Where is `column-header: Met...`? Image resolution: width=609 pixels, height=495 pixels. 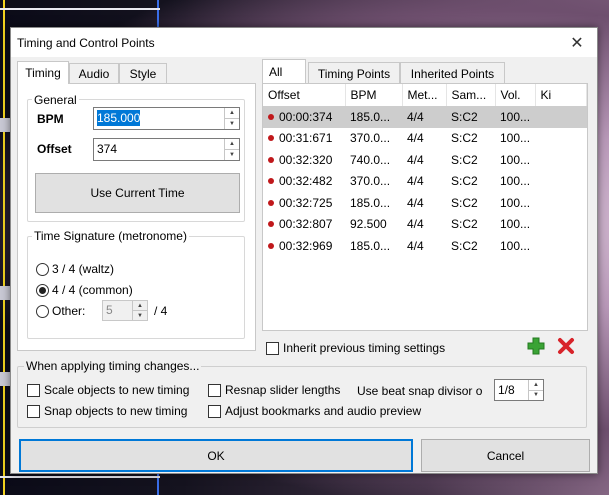 column-header: Met... is located at coordinates (424, 95).